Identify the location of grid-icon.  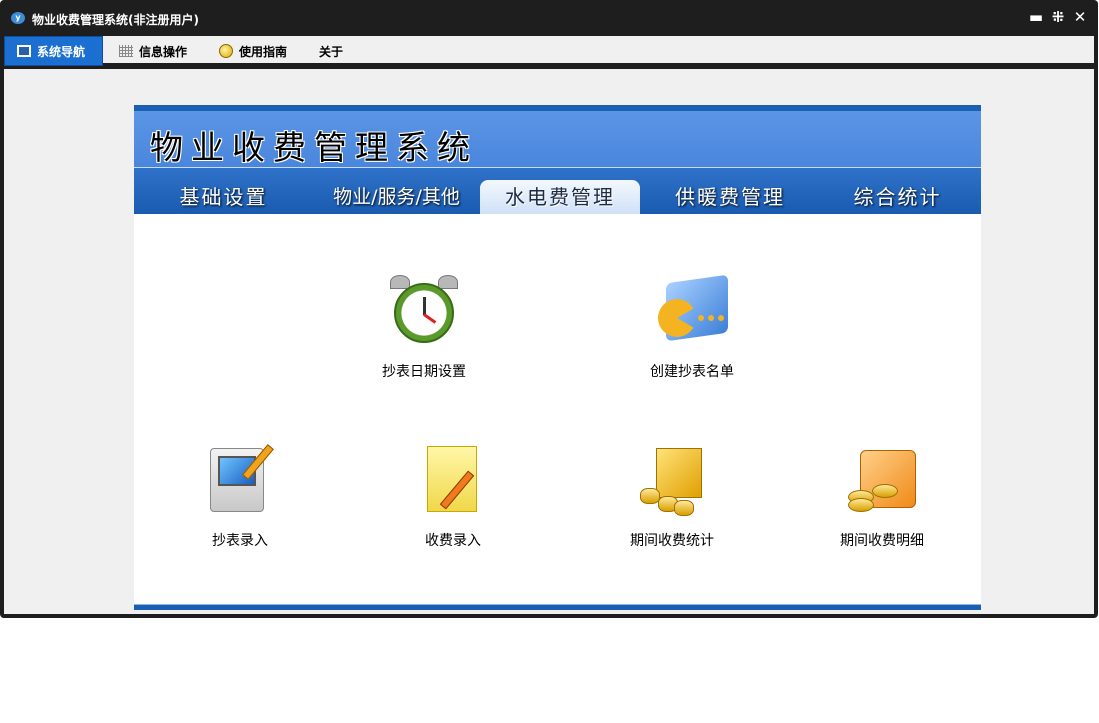
(126, 51).